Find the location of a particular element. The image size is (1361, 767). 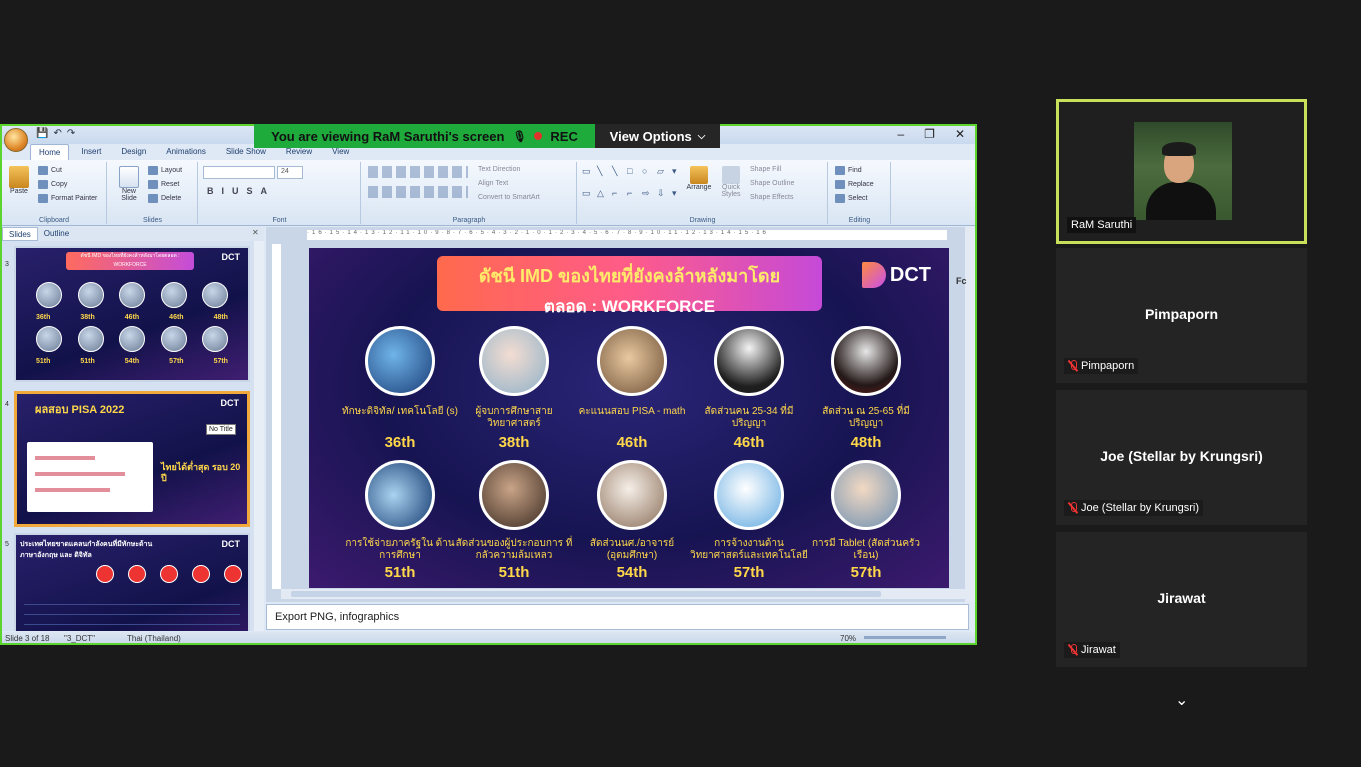

font-name-box is located at coordinates (239, 172).